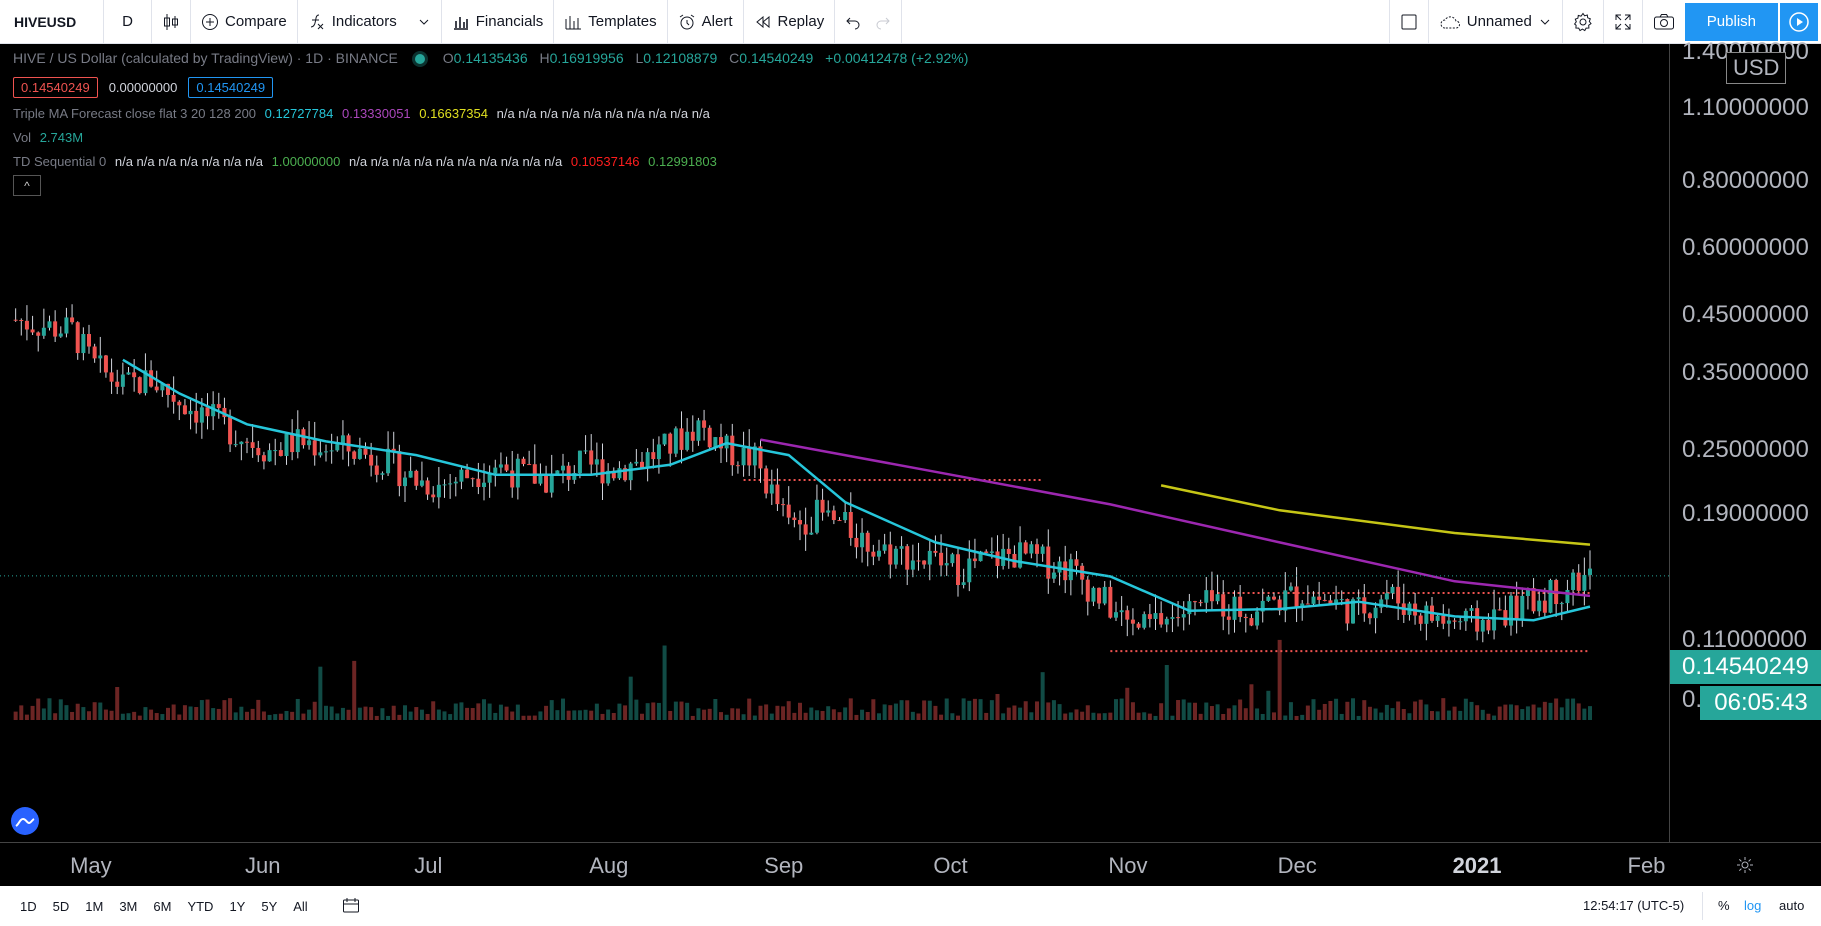 This screenshot has width=1821, height=926. I want to click on chevron-down-icon, so click(424, 22).